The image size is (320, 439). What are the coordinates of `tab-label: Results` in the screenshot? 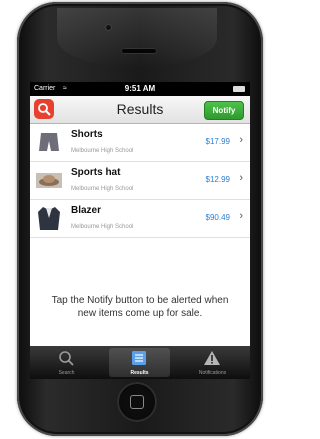 It's located at (139, 373).